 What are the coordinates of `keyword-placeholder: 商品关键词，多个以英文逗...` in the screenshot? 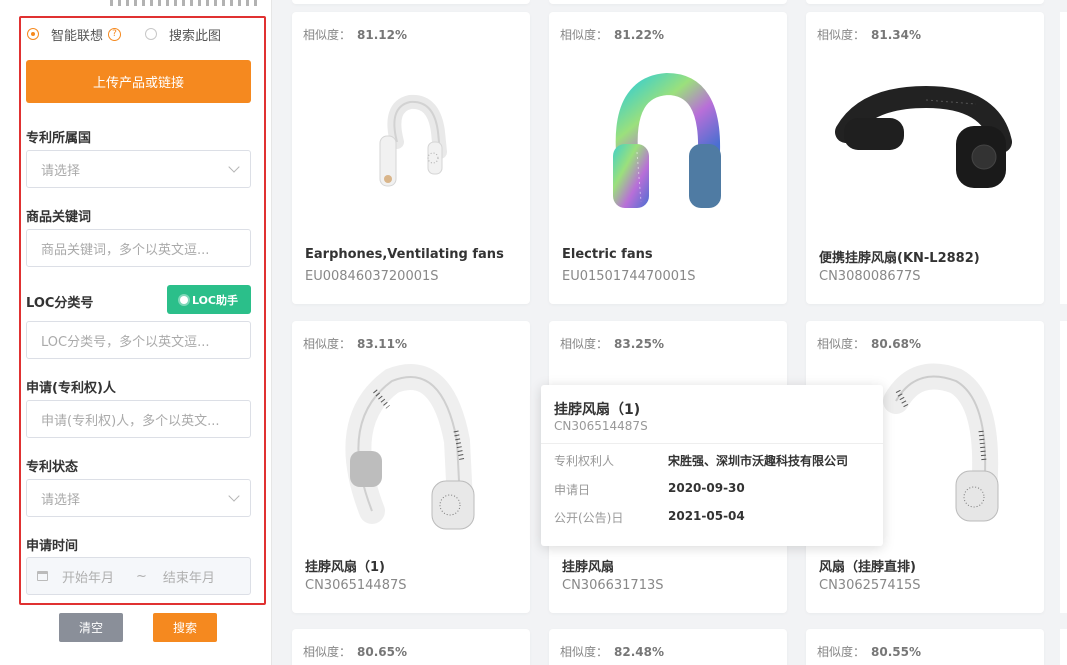 It's located at (125, 250).